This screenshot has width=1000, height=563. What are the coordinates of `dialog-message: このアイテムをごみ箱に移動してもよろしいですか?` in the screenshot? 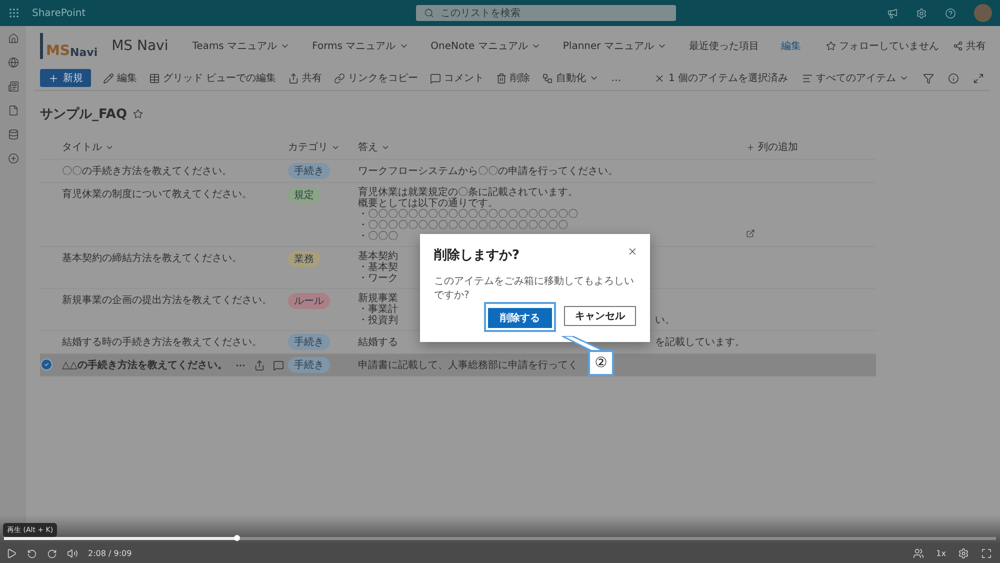 It's located at (534, 288).